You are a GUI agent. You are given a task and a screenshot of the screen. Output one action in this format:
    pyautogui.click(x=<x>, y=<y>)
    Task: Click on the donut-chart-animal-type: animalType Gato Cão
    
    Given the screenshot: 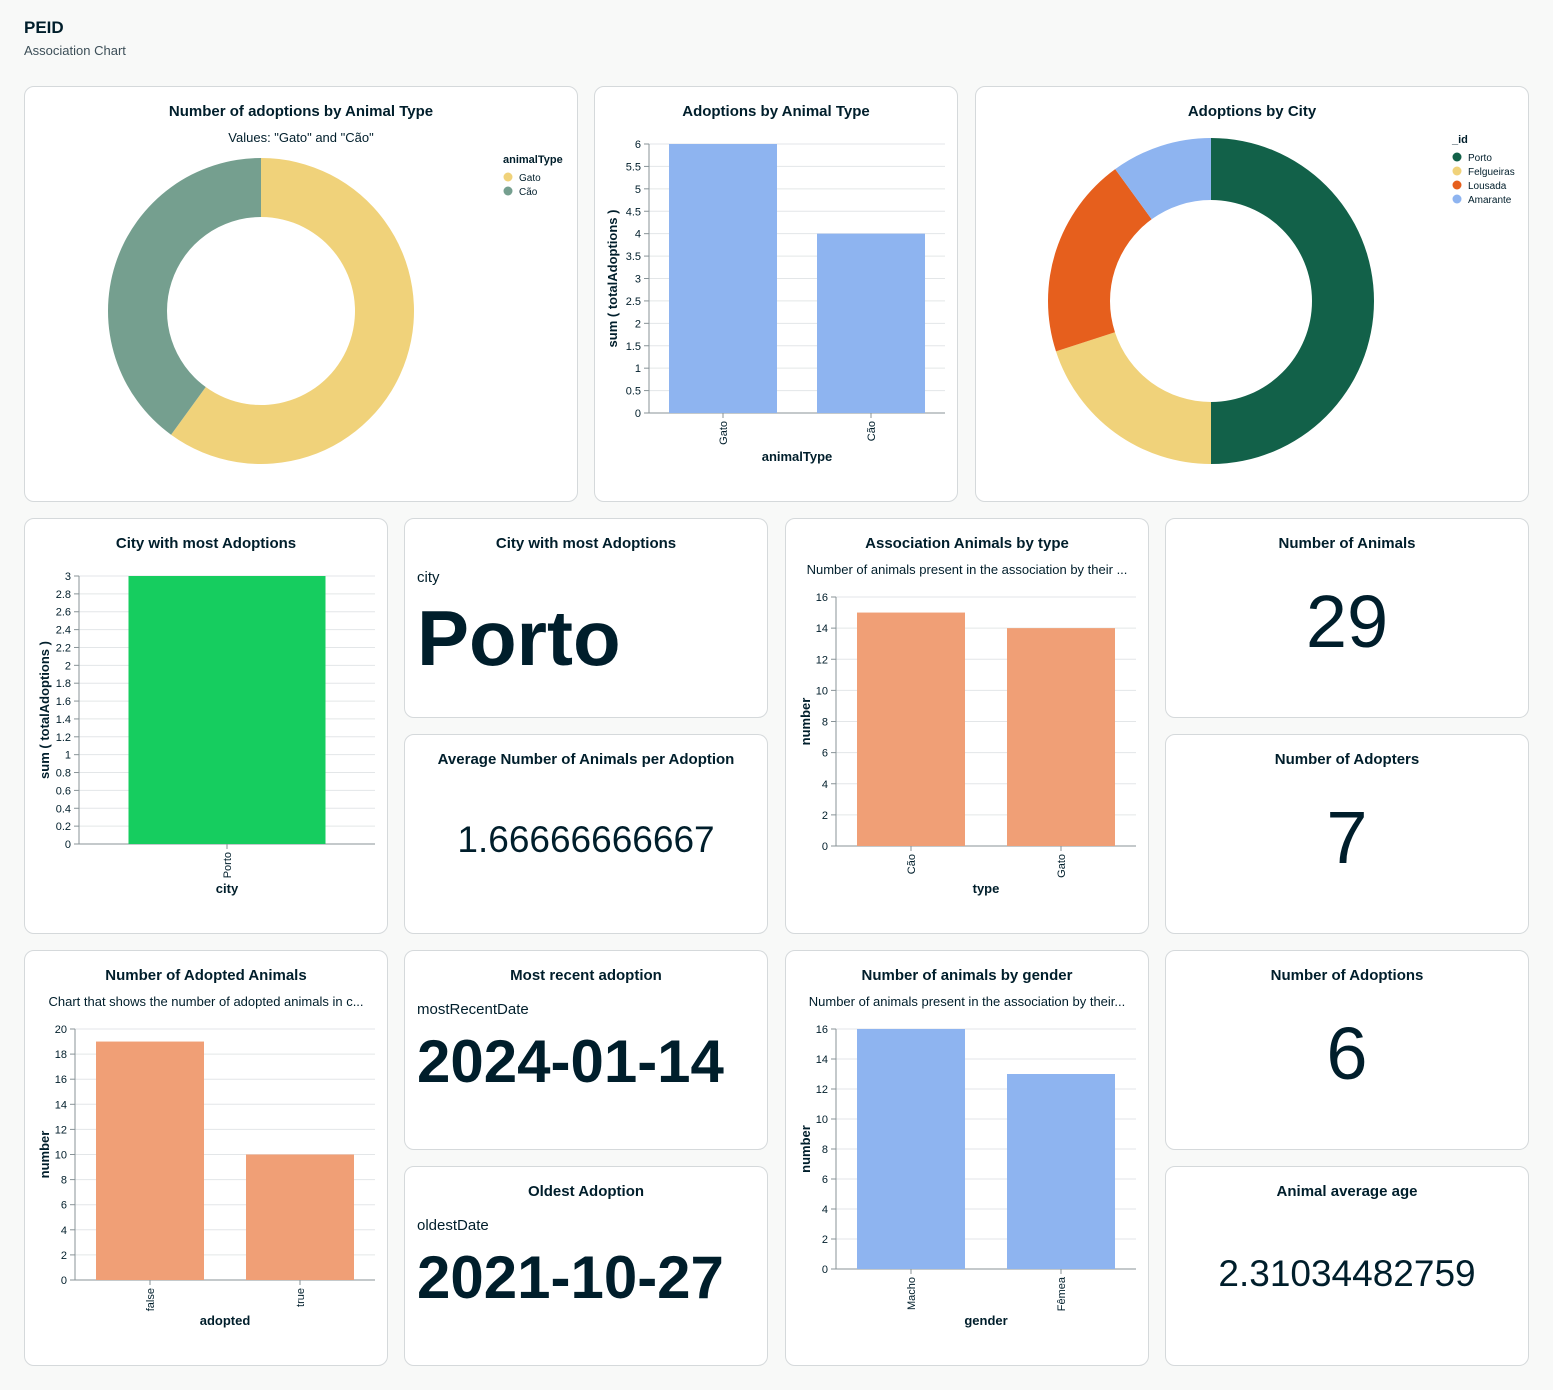 What is the action you would take?
    pyautogui.click(x=335, y=309)
    